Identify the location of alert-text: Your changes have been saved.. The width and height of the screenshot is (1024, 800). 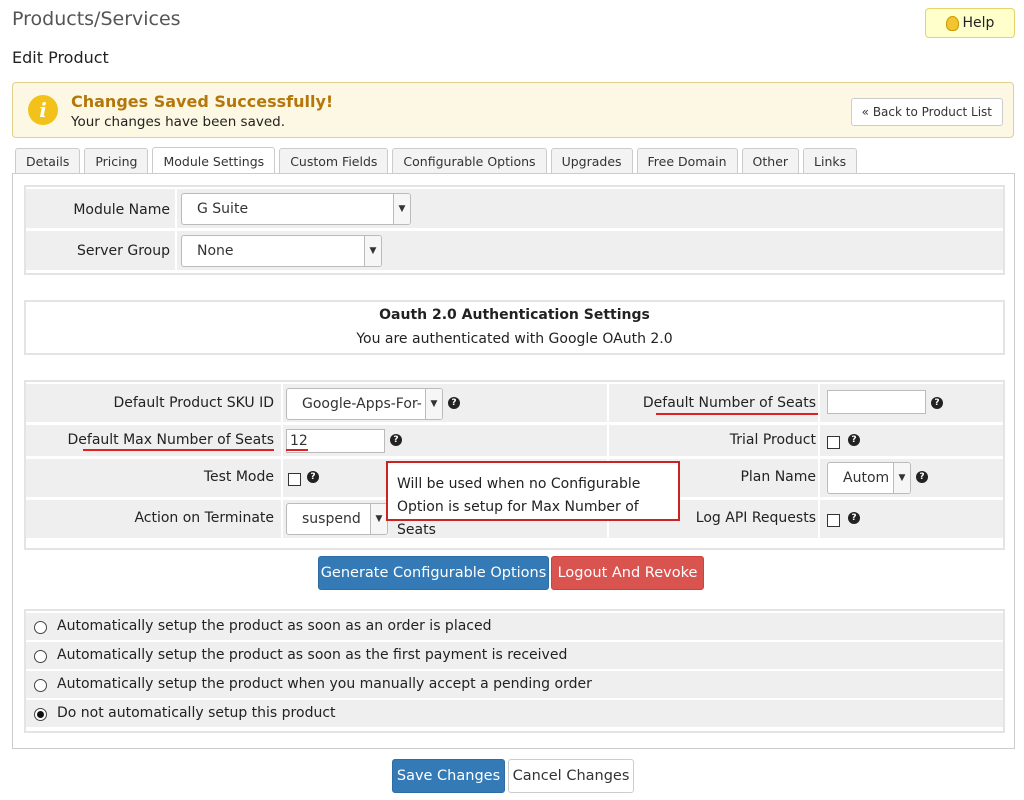
(178, 122).